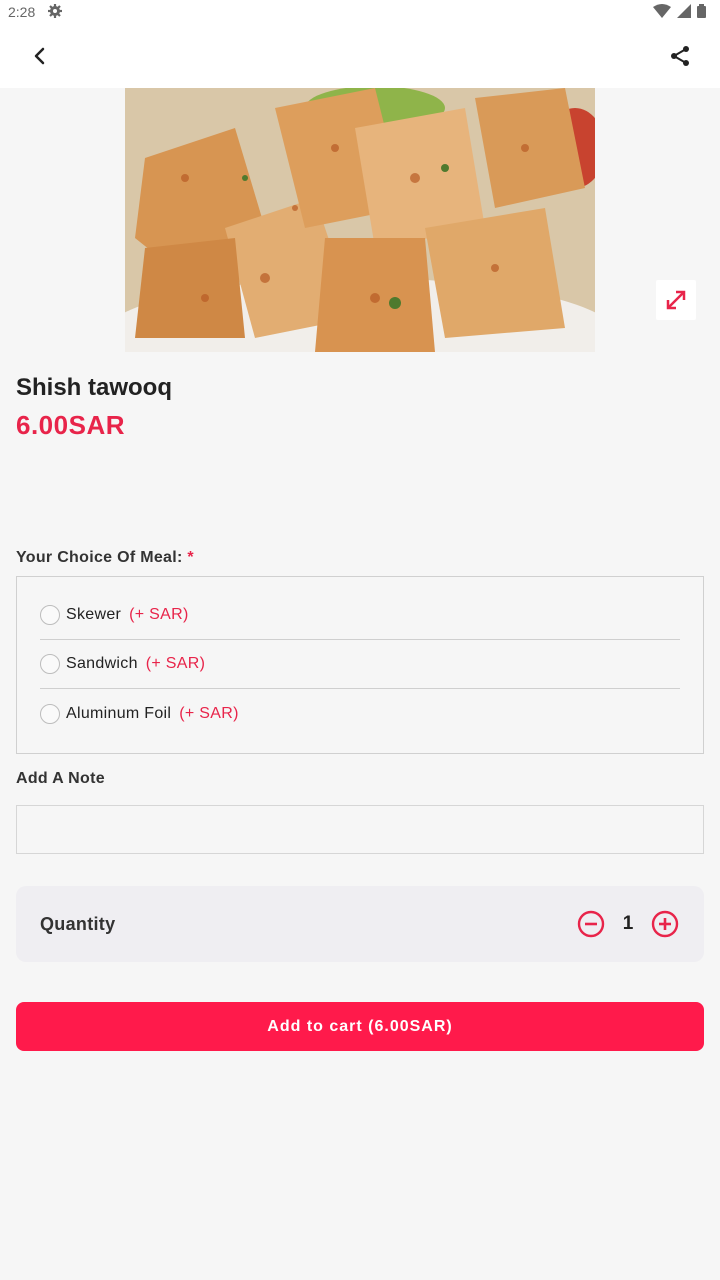 The image size is (720, 1280). Describe the element at coordinates (94, 614) in the screenshot. I see `option-label: Skewer` at that location.